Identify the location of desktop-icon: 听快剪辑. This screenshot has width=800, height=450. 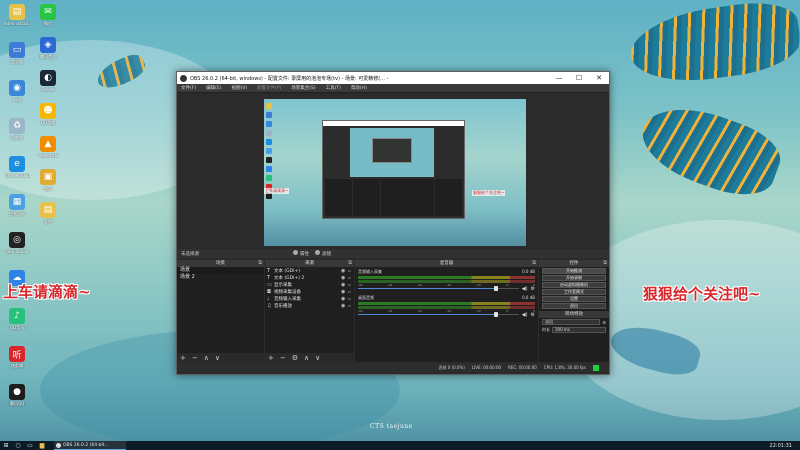
(17, 357).